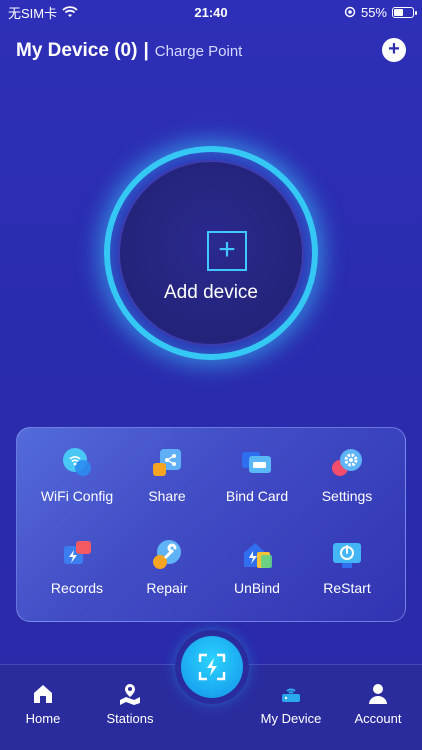  What do you see at coordinates (167, 496) in the screenshot?
I see `action-label: Share` at bounding box center [167, 496].